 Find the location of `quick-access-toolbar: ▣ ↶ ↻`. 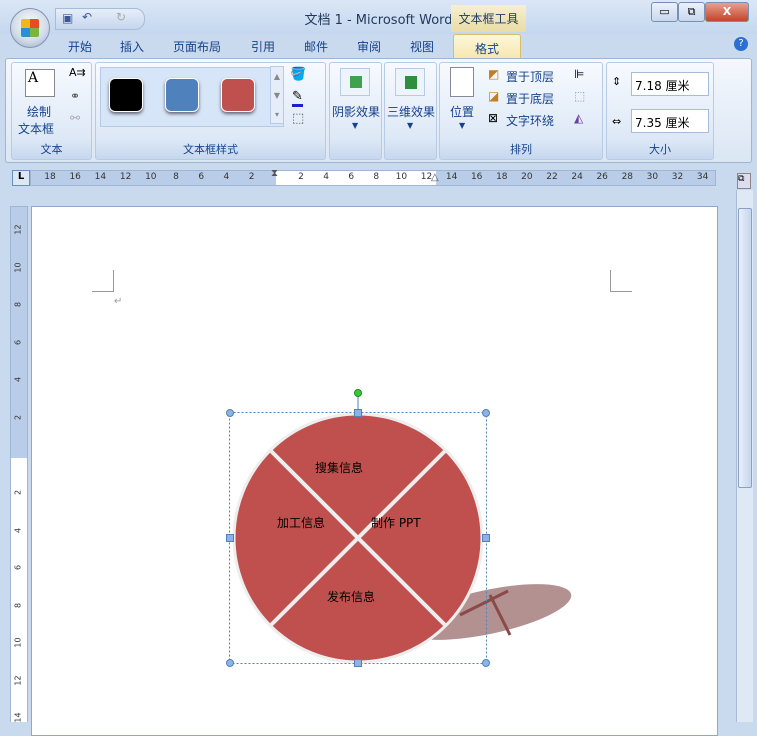

quick-access-toolbar: ▣ ↶ ↻ is located at coordinates (100, 19).